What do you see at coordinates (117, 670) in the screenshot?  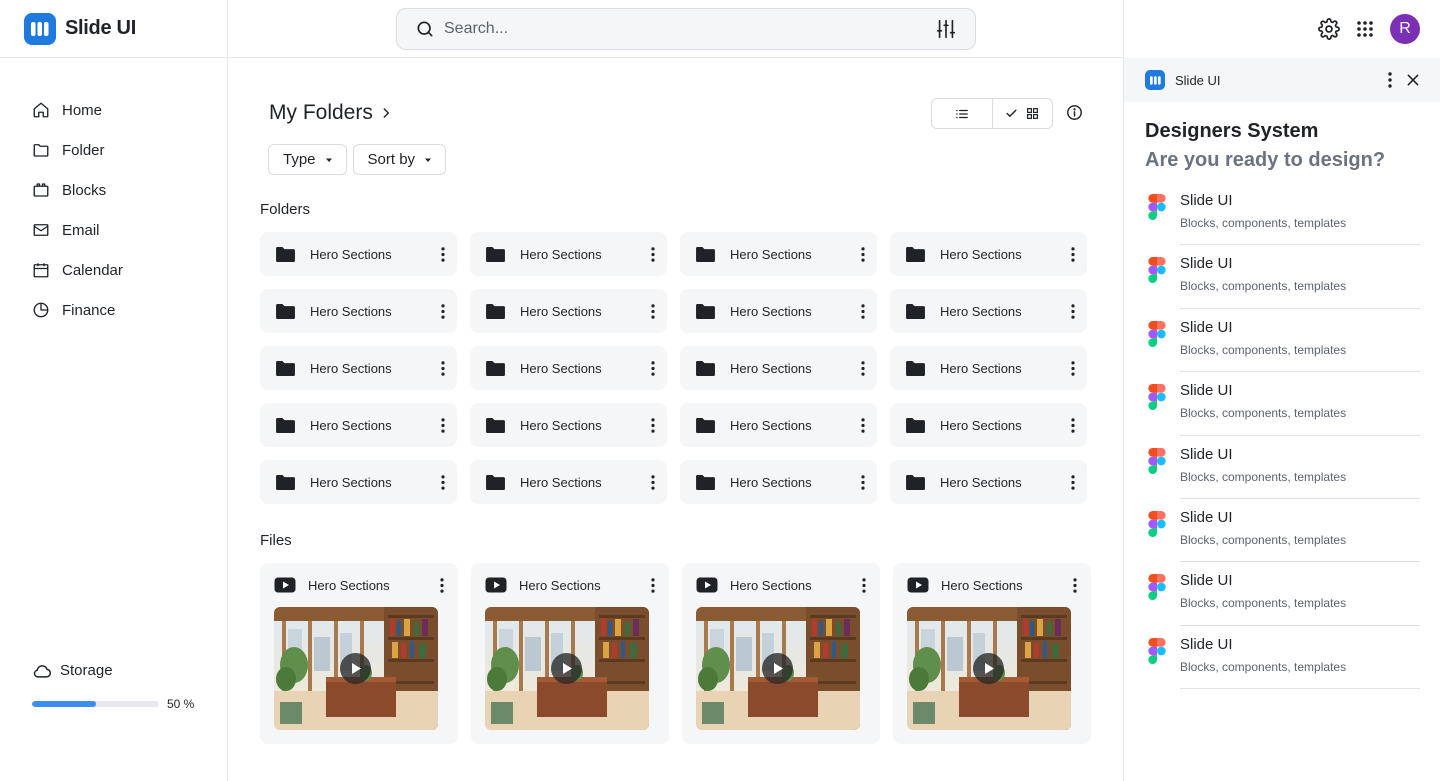 I see `storage-label-row: Storage` at bounding box center [117, 670].